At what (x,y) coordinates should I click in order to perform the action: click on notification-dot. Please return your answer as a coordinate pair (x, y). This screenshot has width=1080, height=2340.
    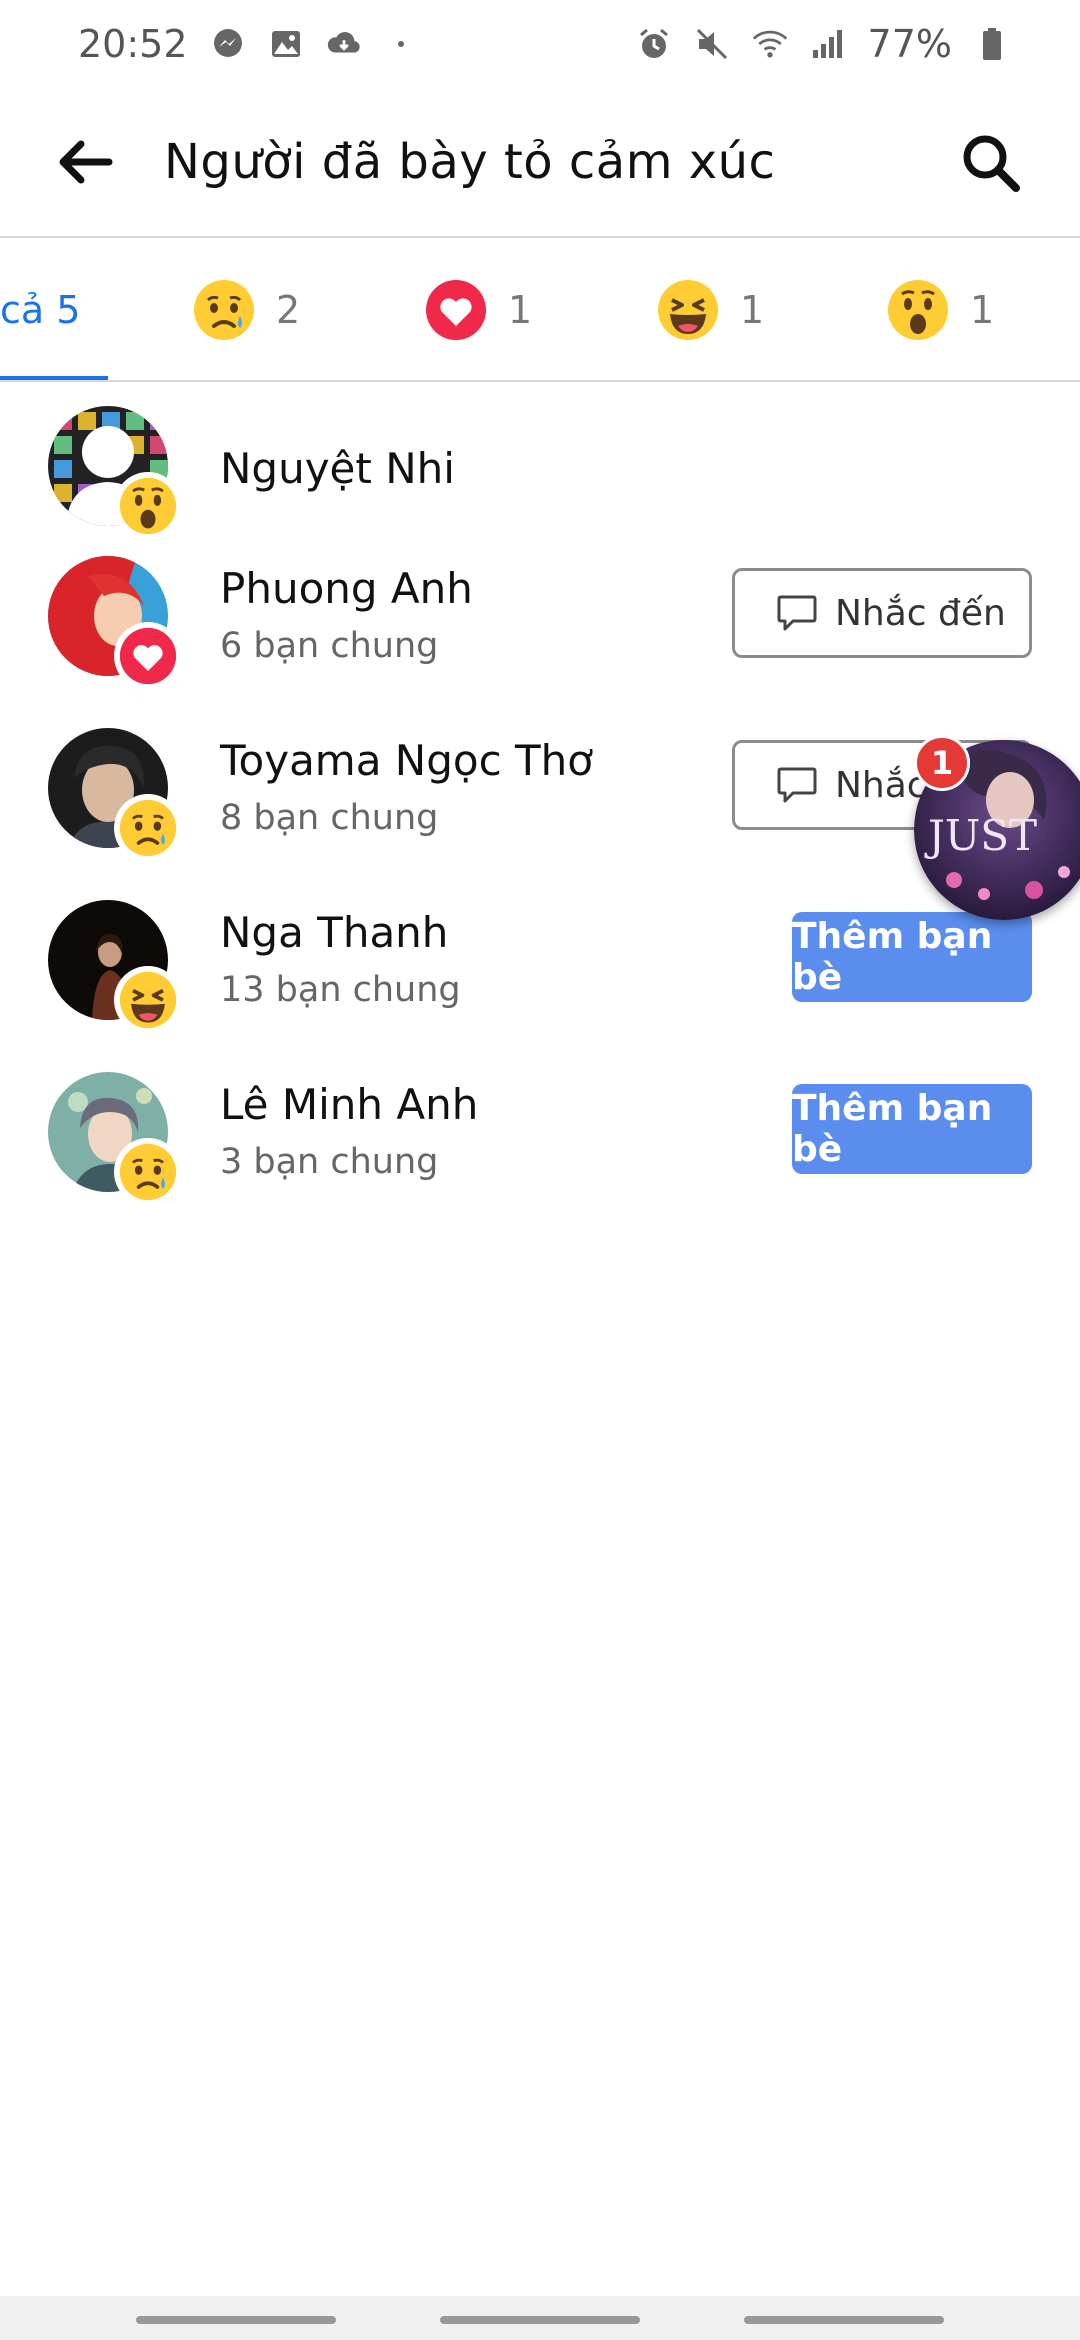
    Looking at the image, I should click on (400, 44).